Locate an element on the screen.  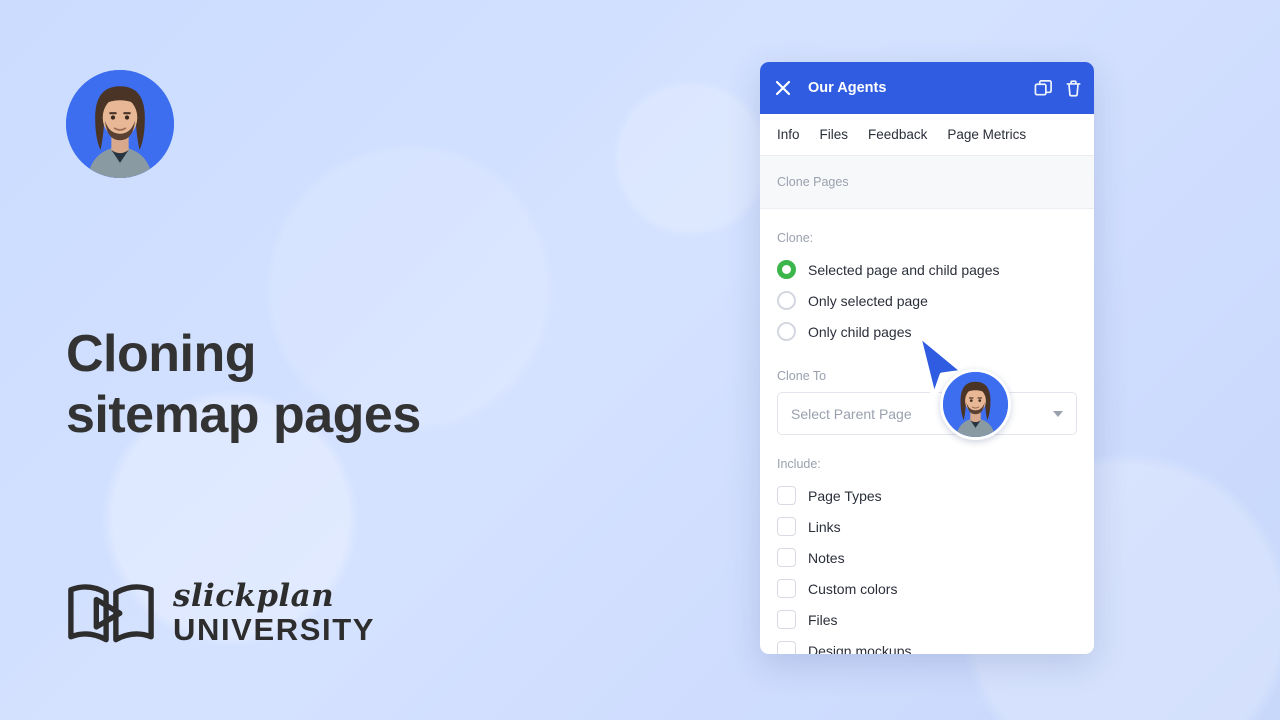
checkbox-notes: Notes is located at coordinates (927, 557).